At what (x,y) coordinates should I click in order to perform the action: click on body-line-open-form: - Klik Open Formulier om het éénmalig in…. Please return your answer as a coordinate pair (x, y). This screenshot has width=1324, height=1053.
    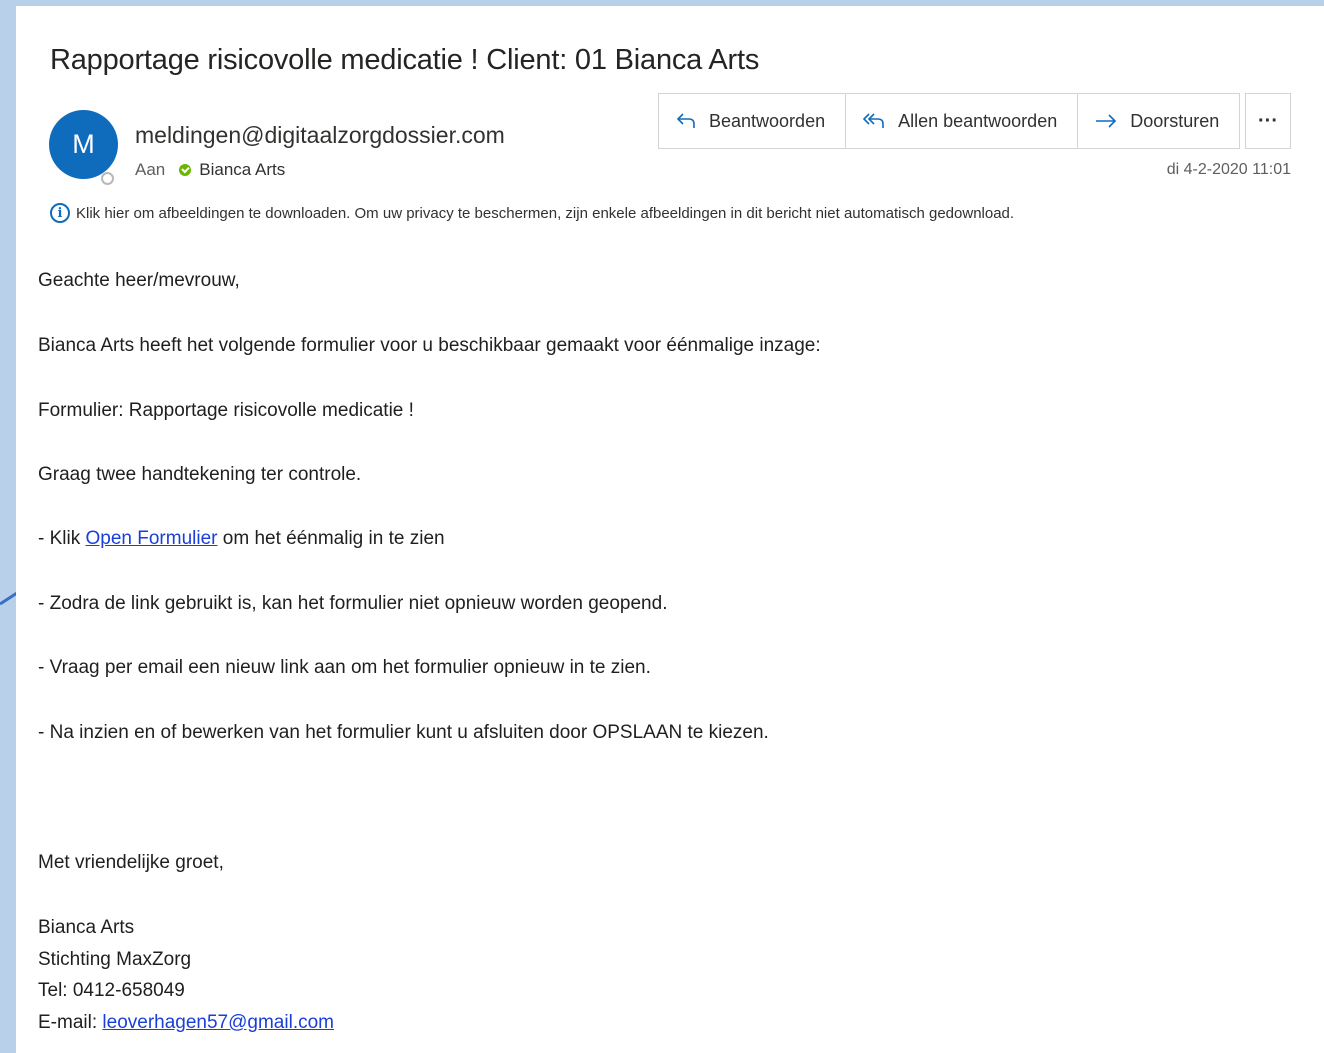
    Looking at the image, I should click on (241, 539).